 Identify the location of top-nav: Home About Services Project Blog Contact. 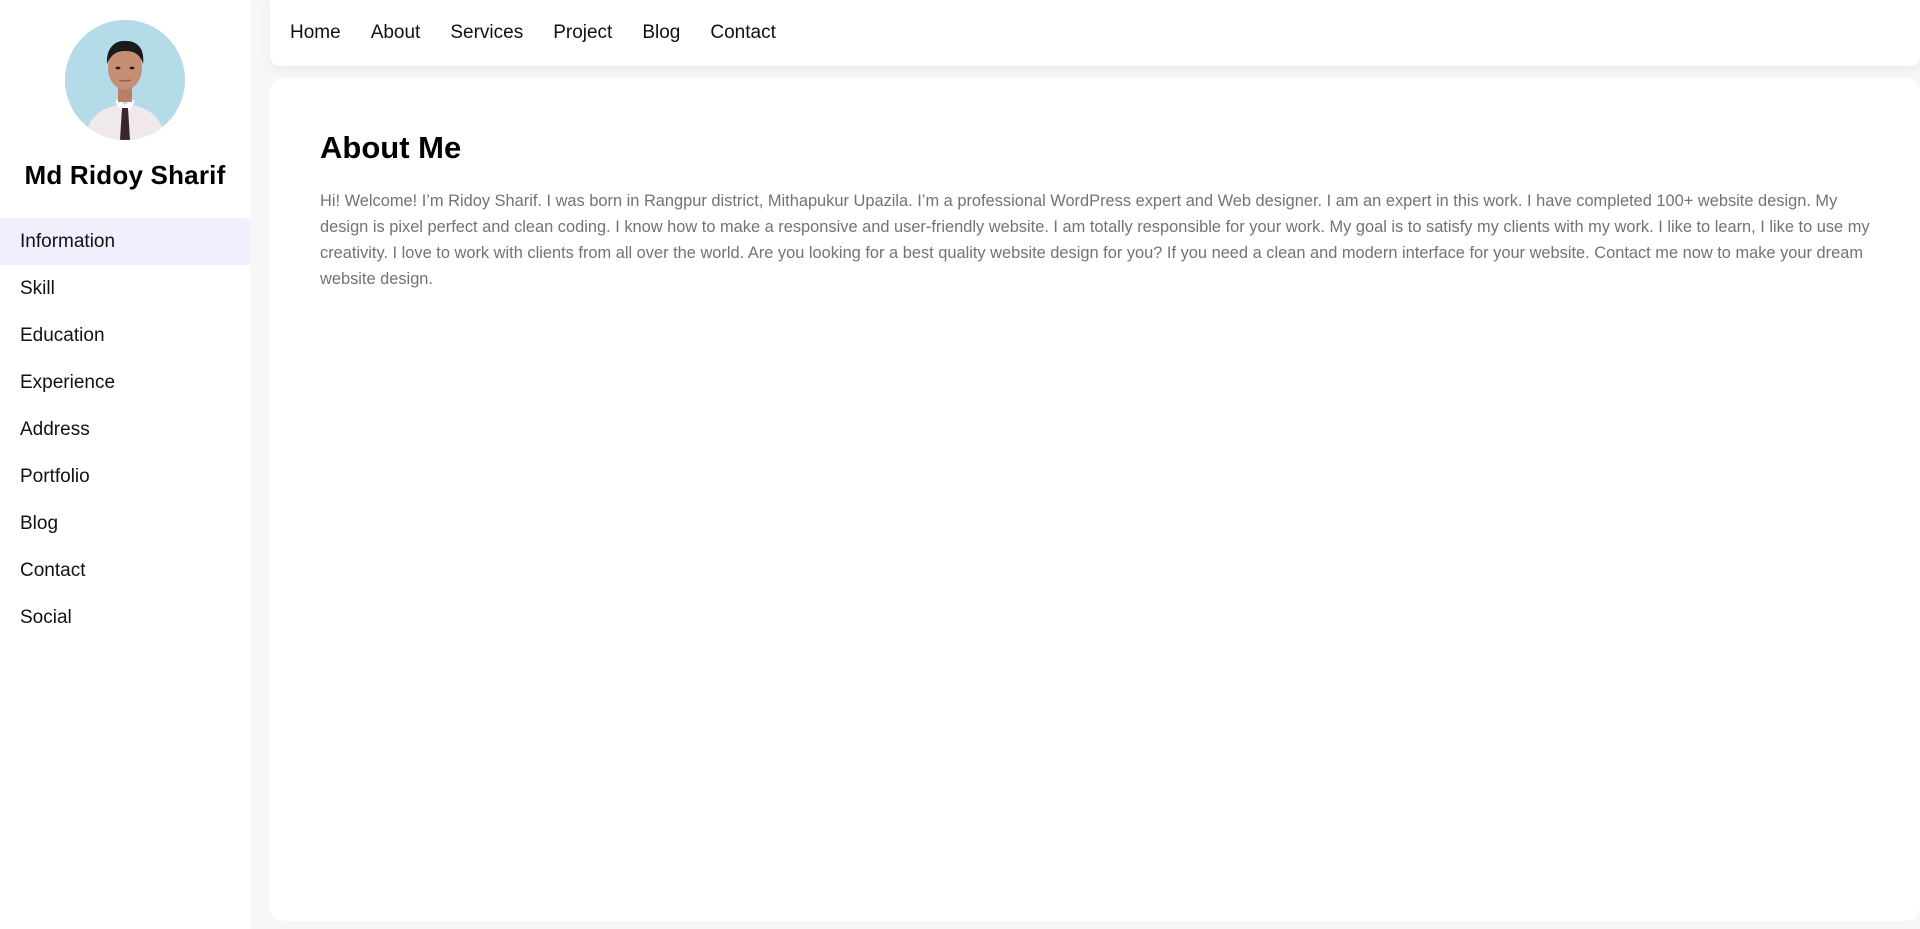
(1095, 33).